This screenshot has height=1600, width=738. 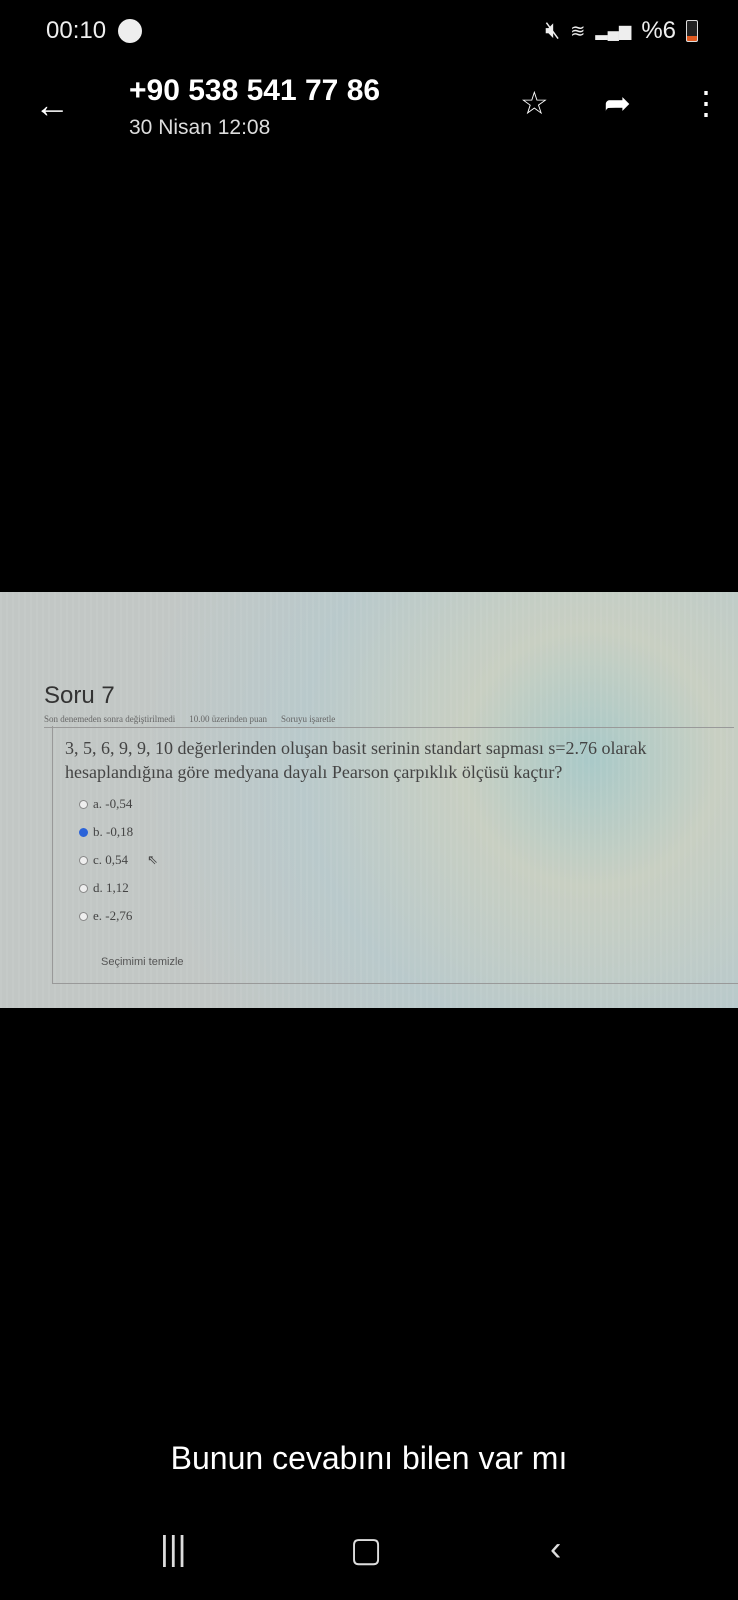 What do you see at coordinates (555, 1549) in the screenshot?
I see `back-nav-icon: ‹` at bounding box center [555, 1549].